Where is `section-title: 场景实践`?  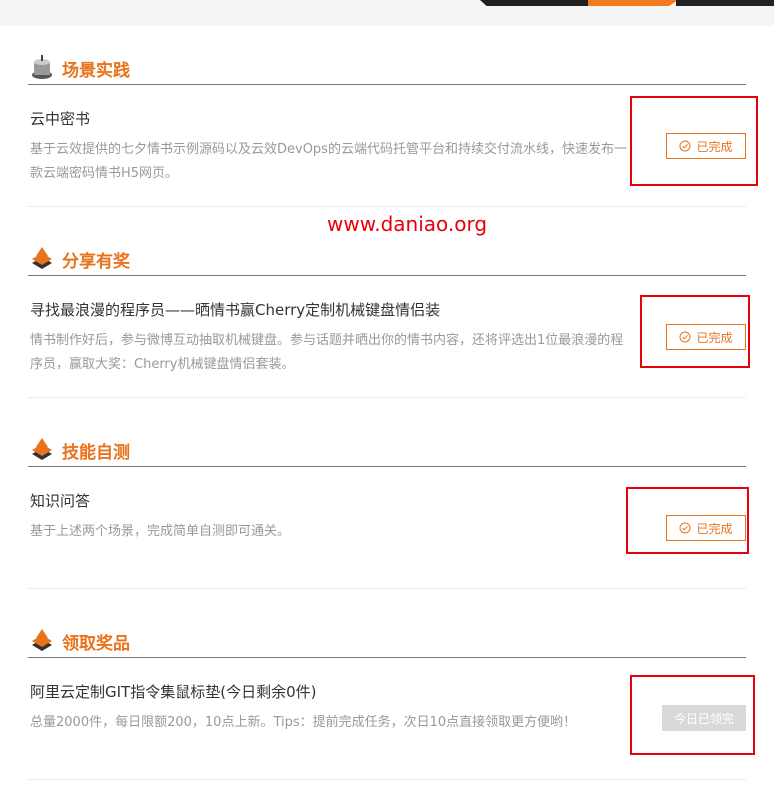 section-title: 场景实践 is located at coordinates (96, 71).